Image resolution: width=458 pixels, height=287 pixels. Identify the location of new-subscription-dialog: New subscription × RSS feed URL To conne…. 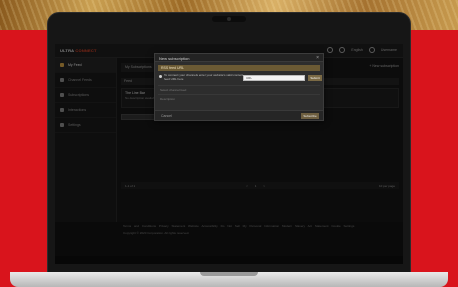
(239, 87).